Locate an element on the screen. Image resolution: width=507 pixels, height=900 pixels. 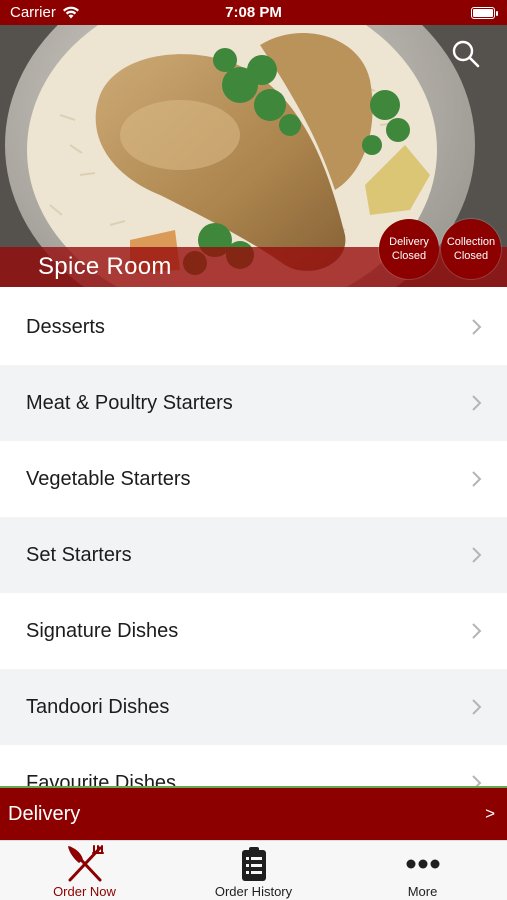
menu-category-desserts: Desserts is located at coordinates (253, 327).